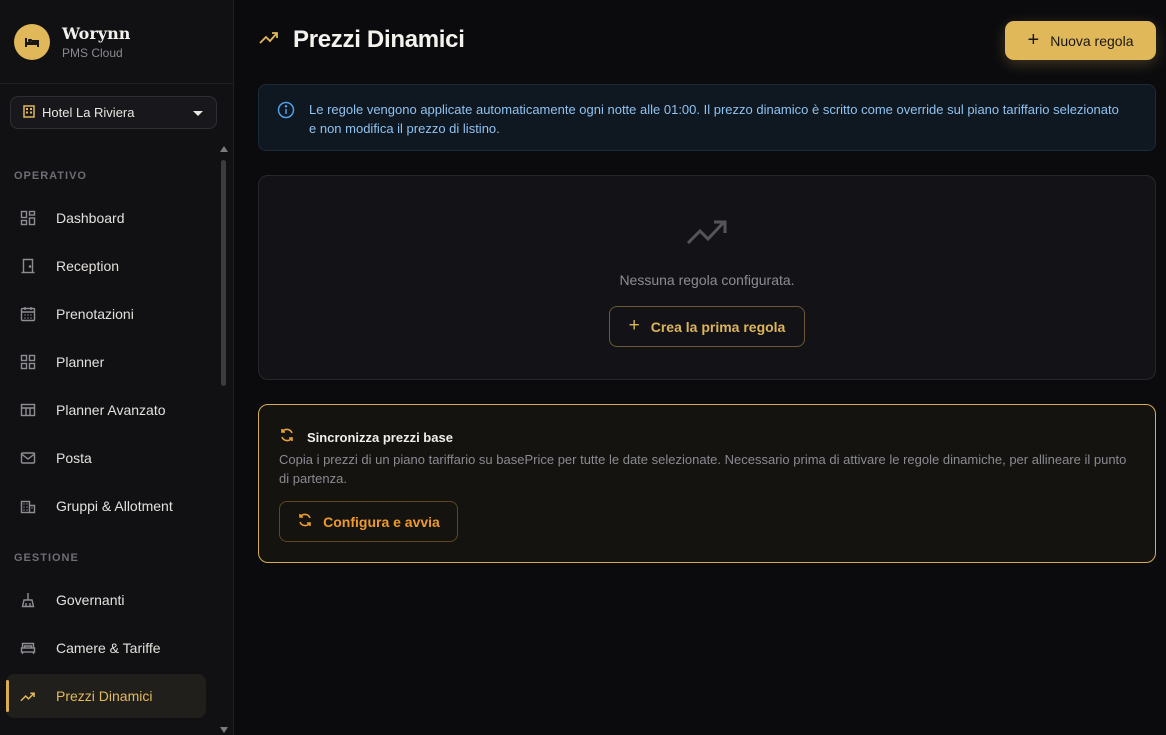 Image resolution: width=1166 pixels, height=735 pixels. I want to click on section-title-gestione: GESTIONE, so click(46, 558).